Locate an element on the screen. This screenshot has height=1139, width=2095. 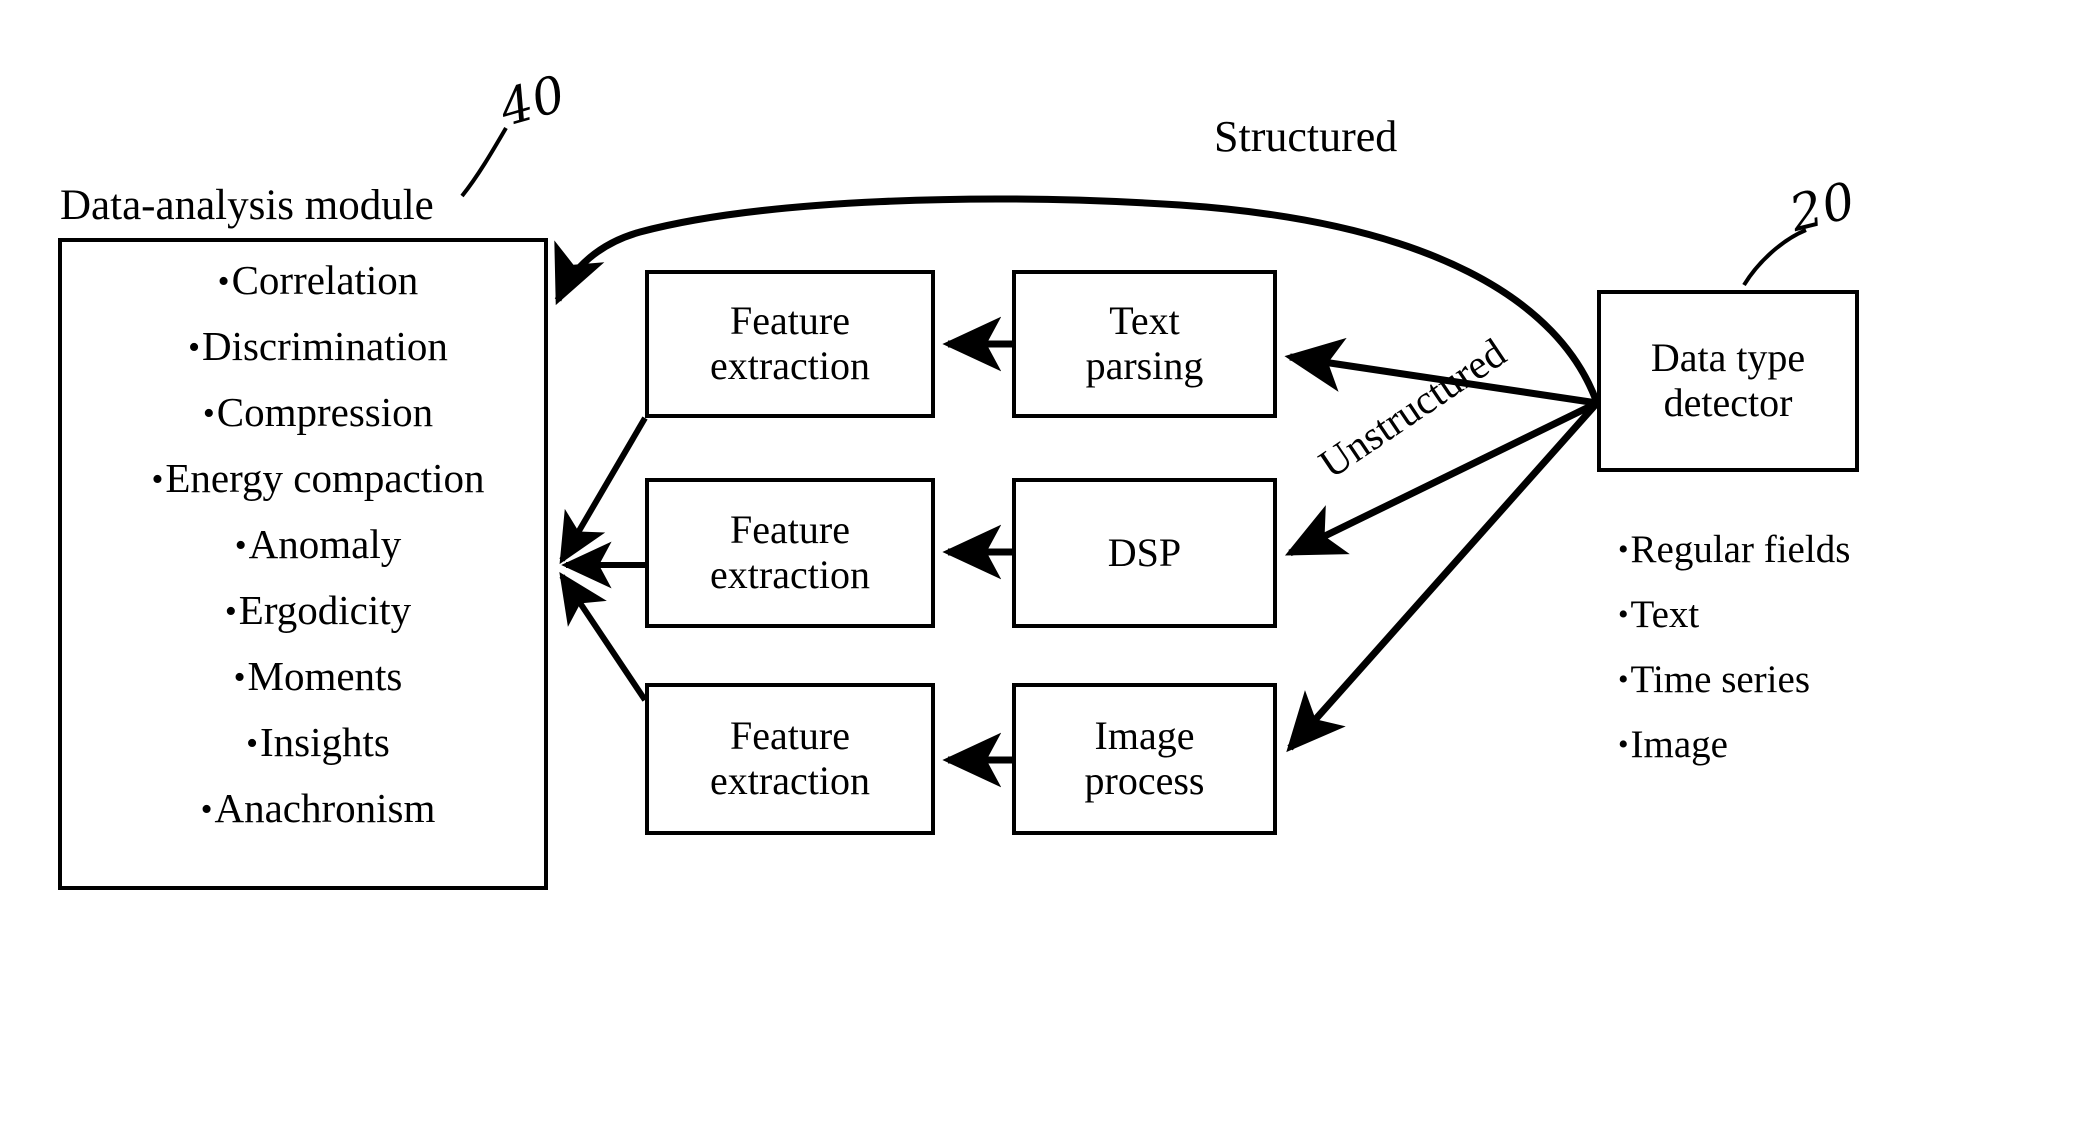
list-item: Compression is located at coordinates (318, 412).